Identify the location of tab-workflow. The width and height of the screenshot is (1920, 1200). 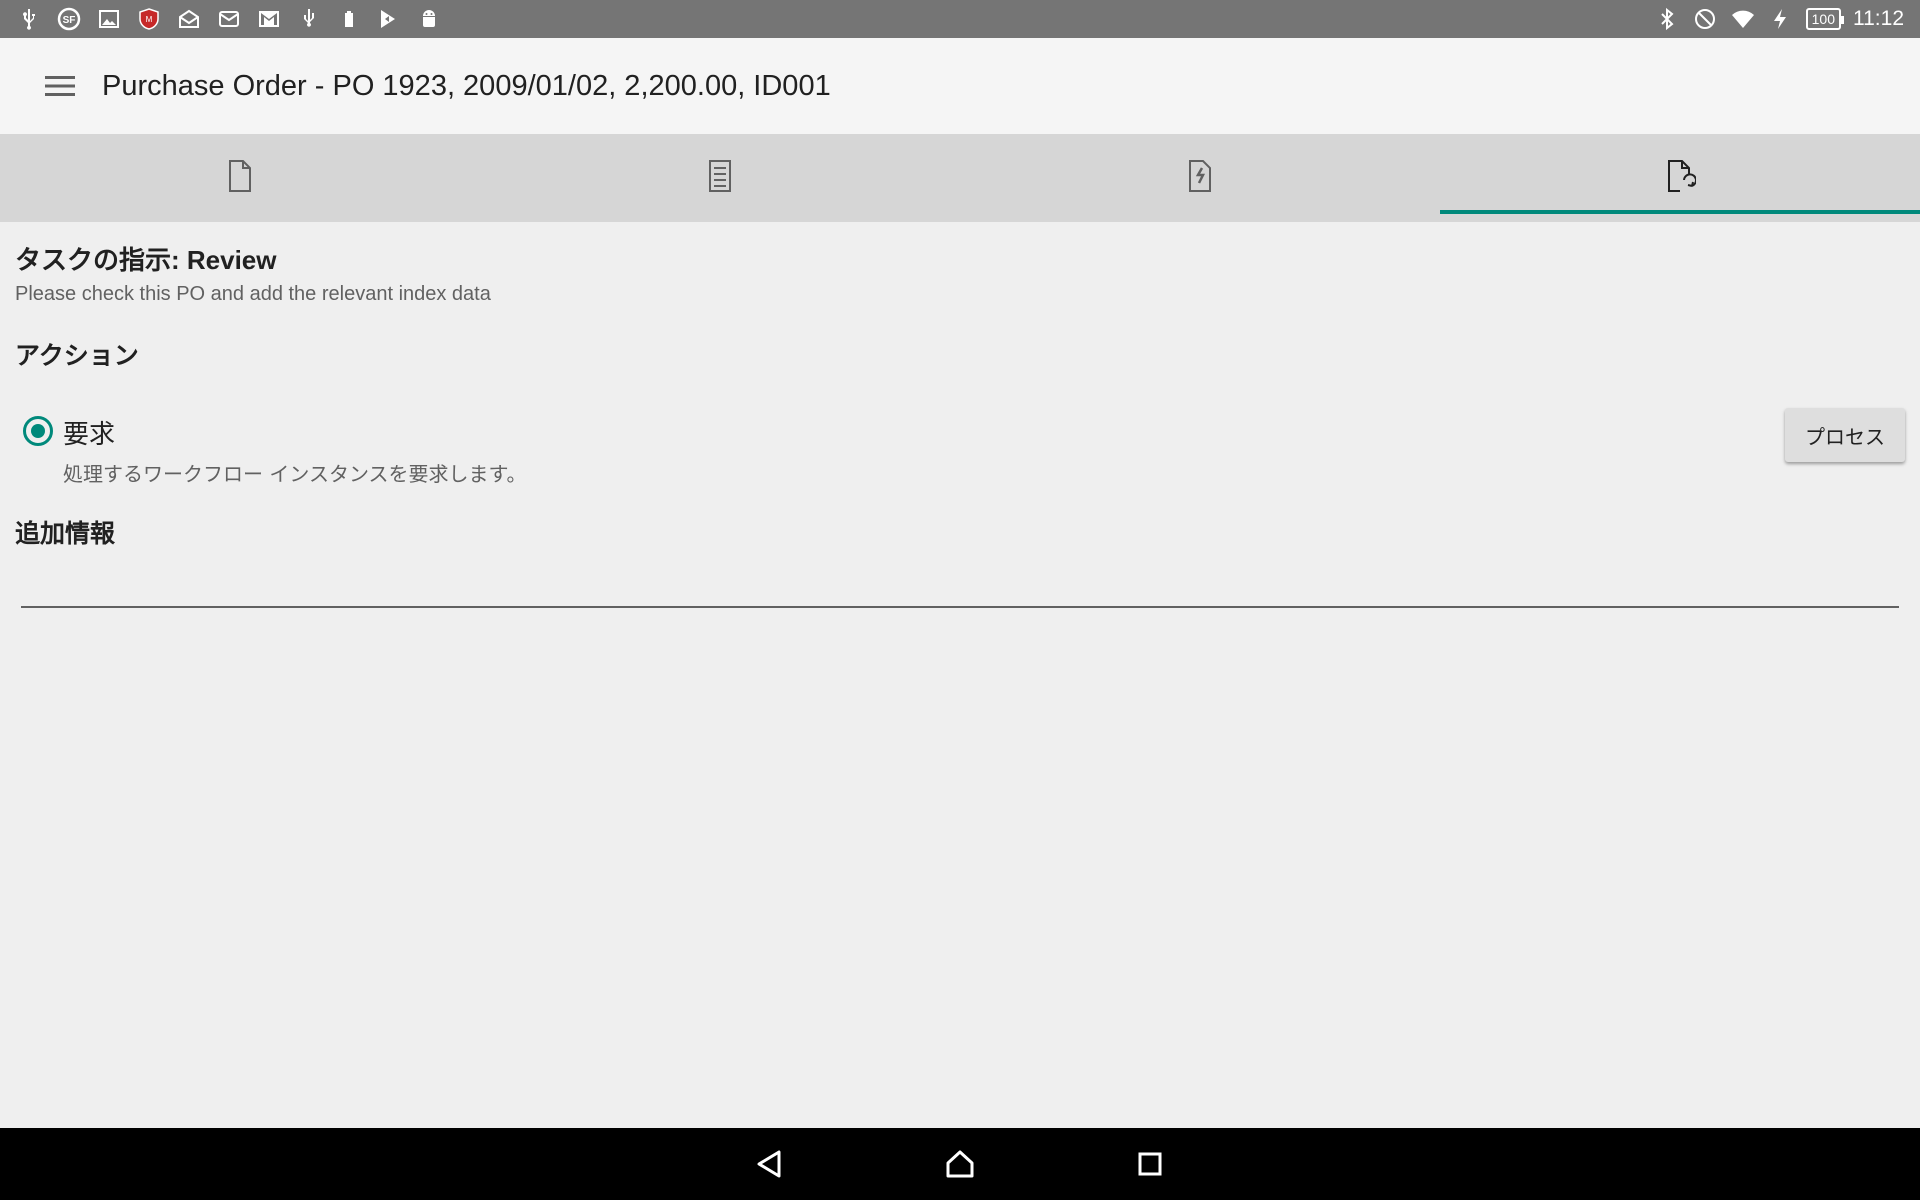
(1680, 178).